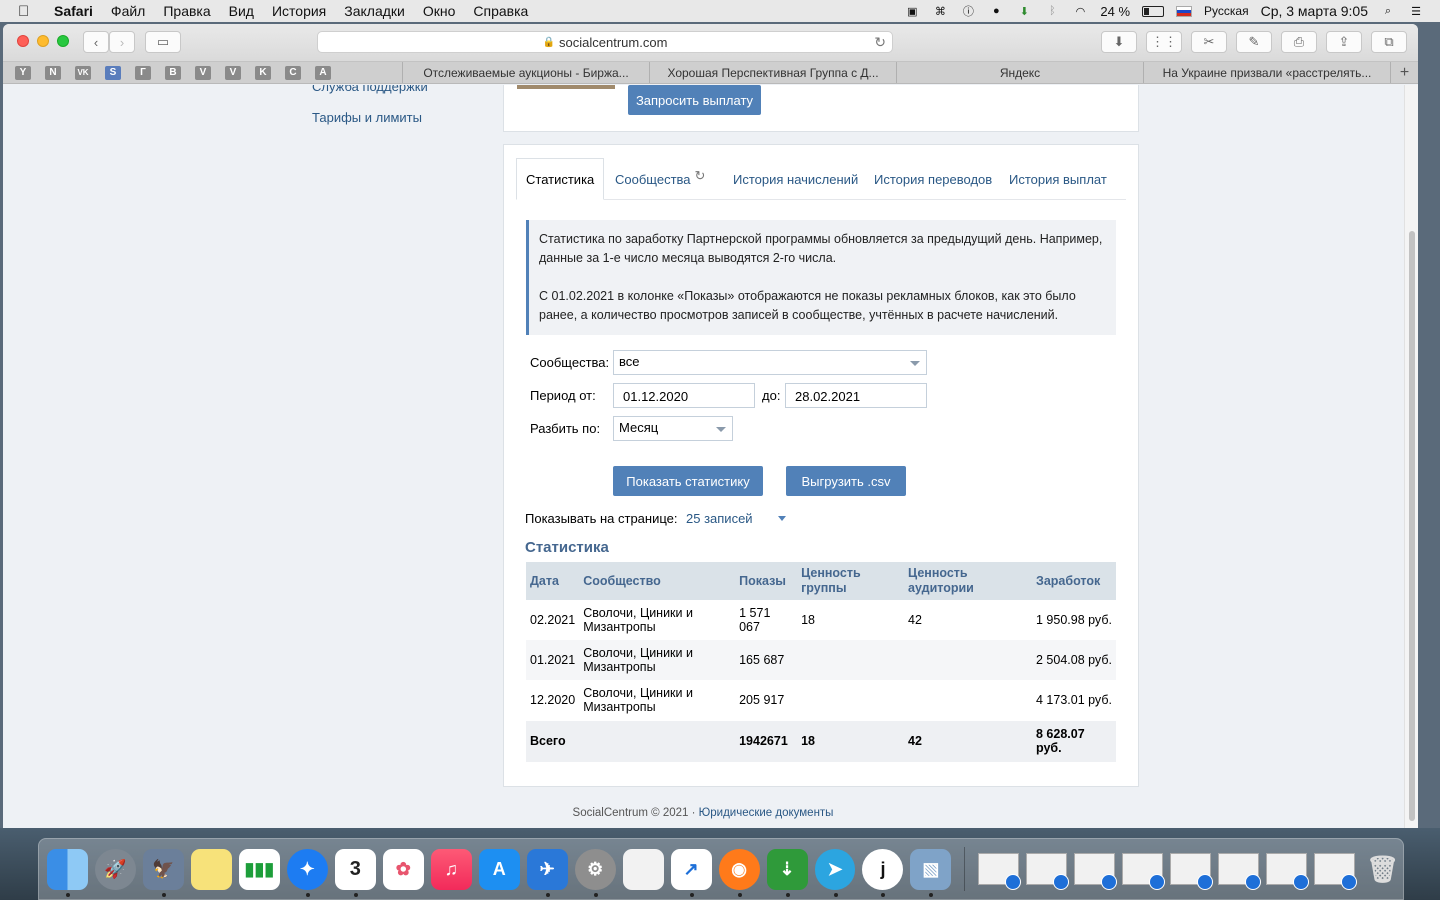 The width and height of the screenshot is (1440, 900). Describe the element at coordinates (782, 518) in the screenshot. I see `chevron-down-icon` at that location.